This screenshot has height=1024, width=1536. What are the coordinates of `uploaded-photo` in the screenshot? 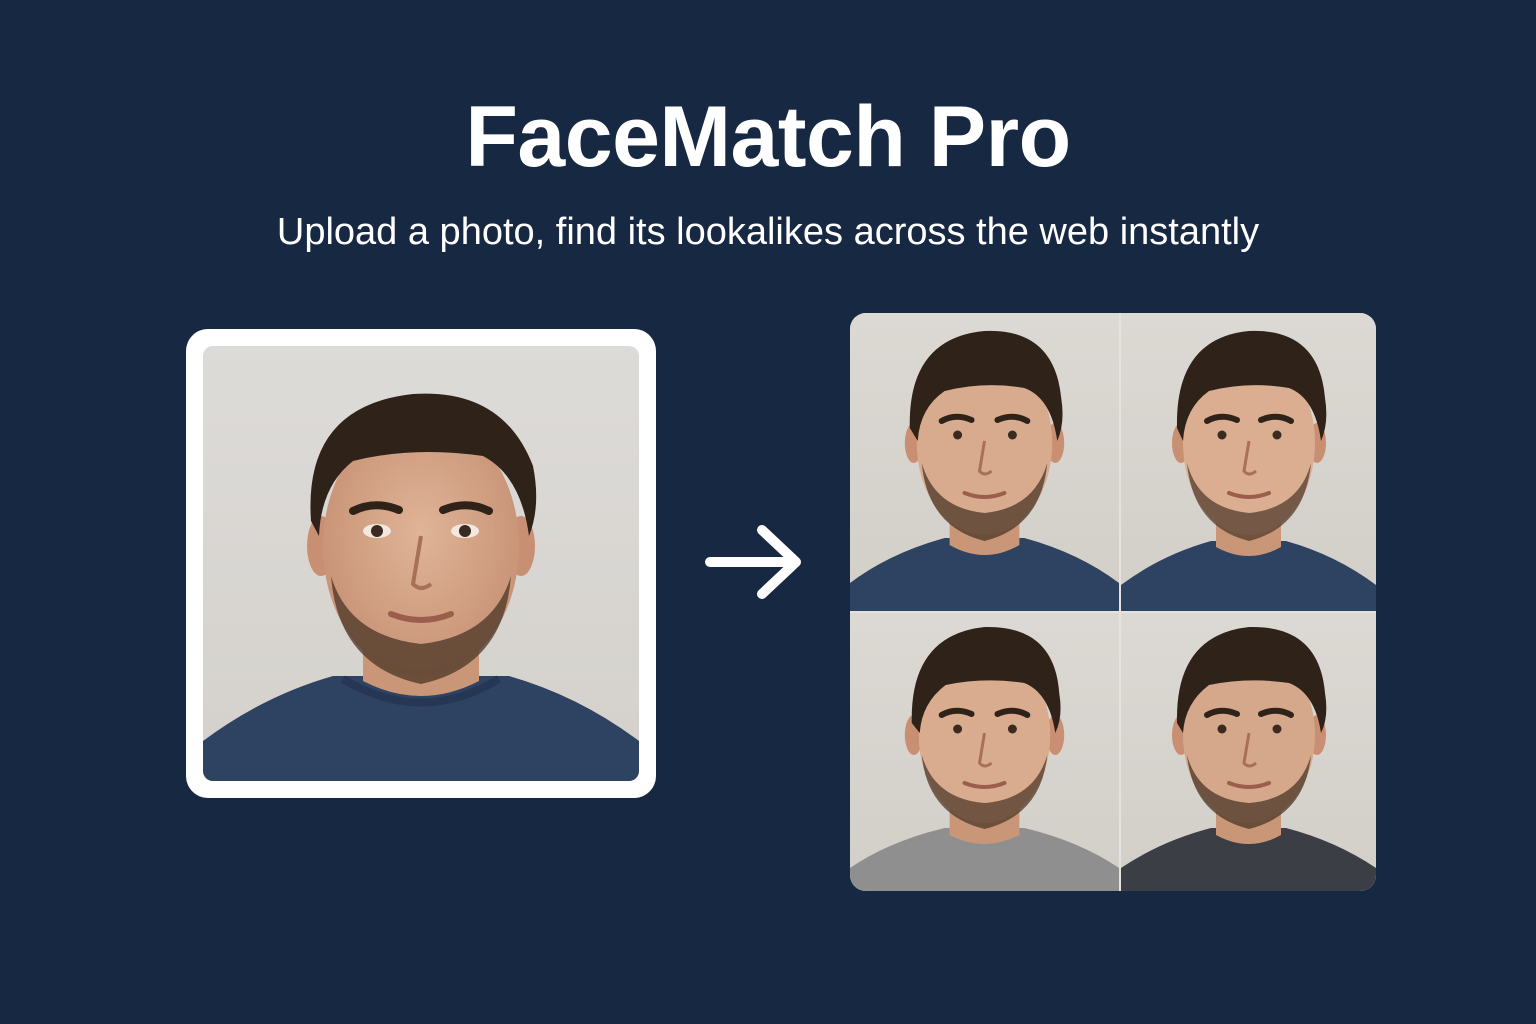 It's located at (421, 563).